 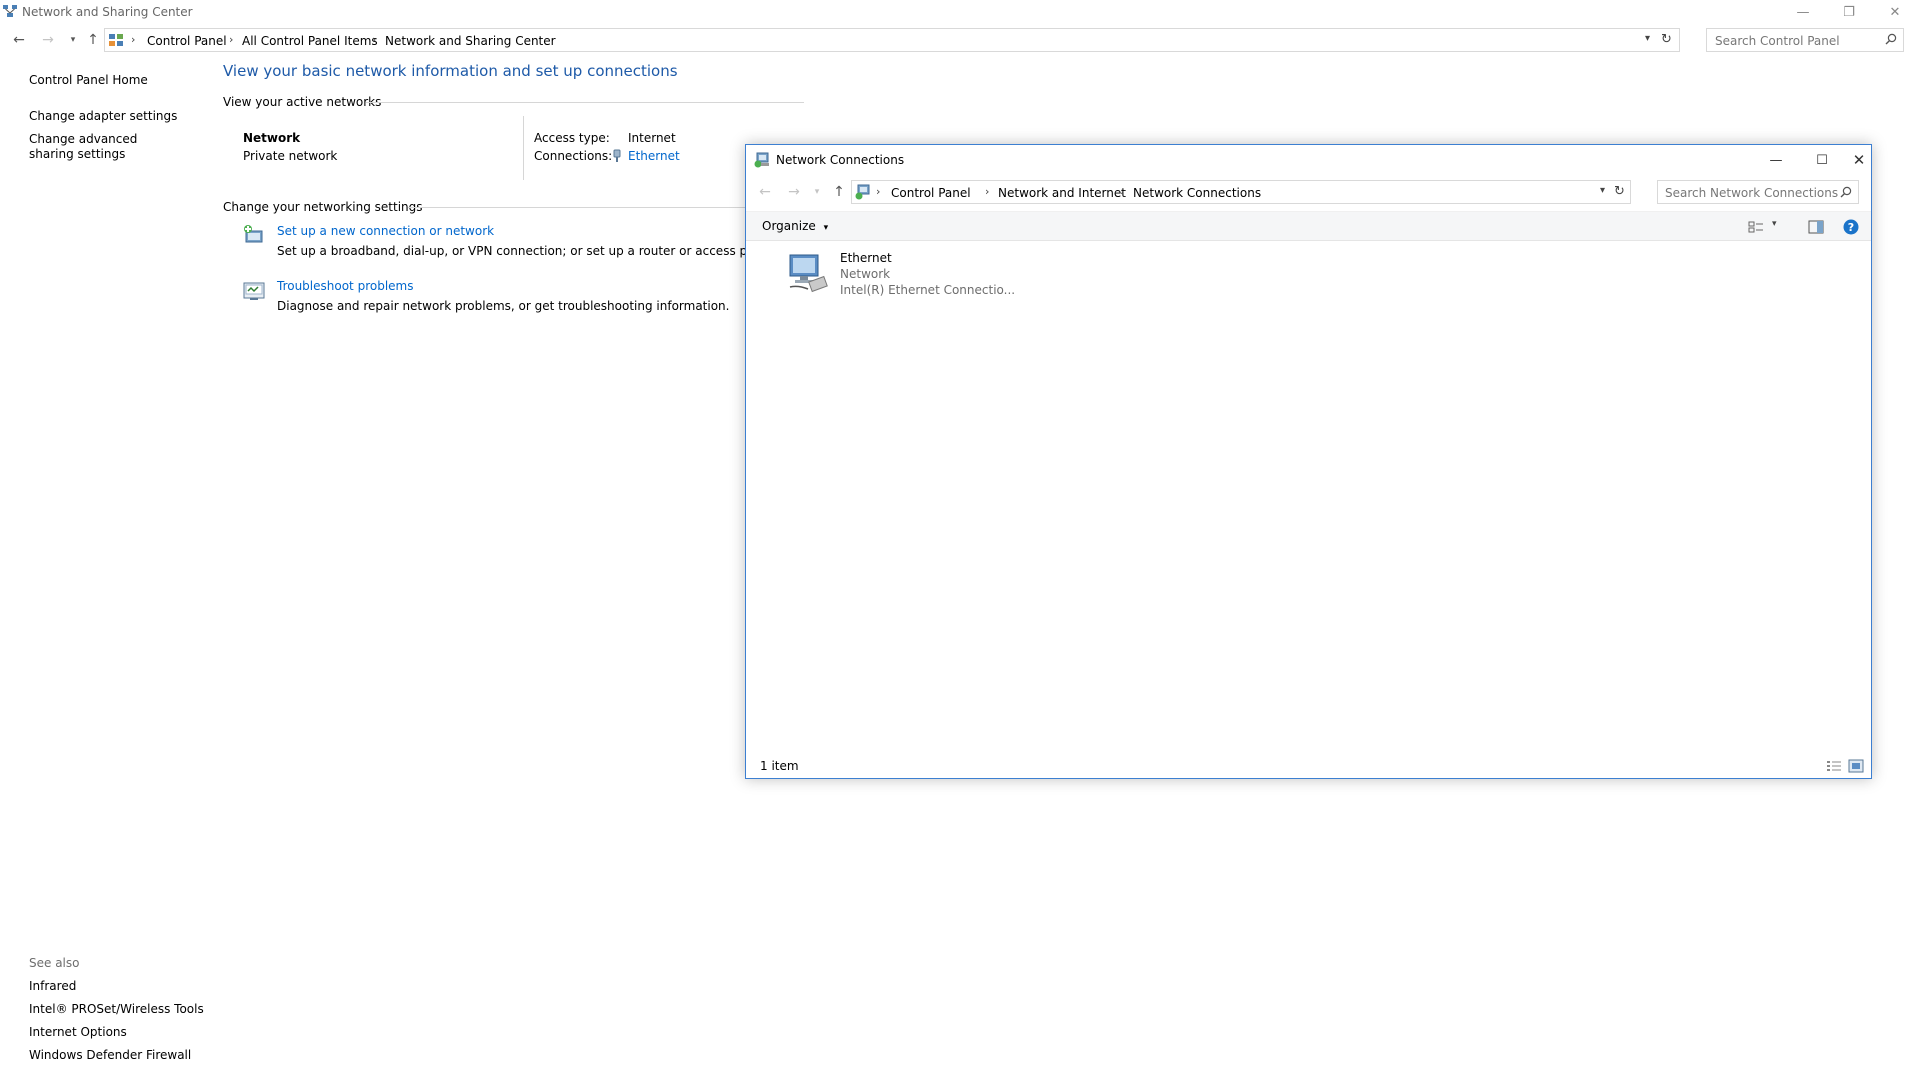 I want to click on nc-minimize-button: —, so click(x=1776, y=160).